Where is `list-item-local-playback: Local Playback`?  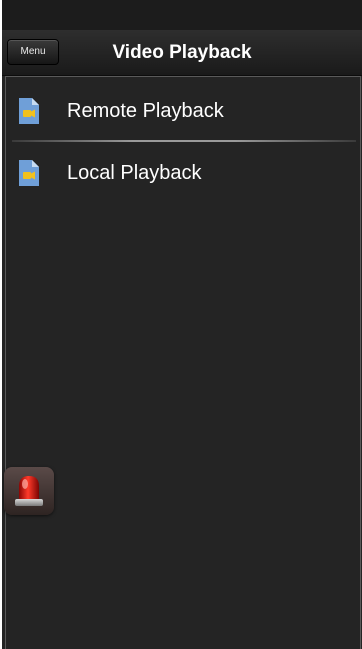
list-item-local-playback: Local Playback is located at coordinates (183, 173).